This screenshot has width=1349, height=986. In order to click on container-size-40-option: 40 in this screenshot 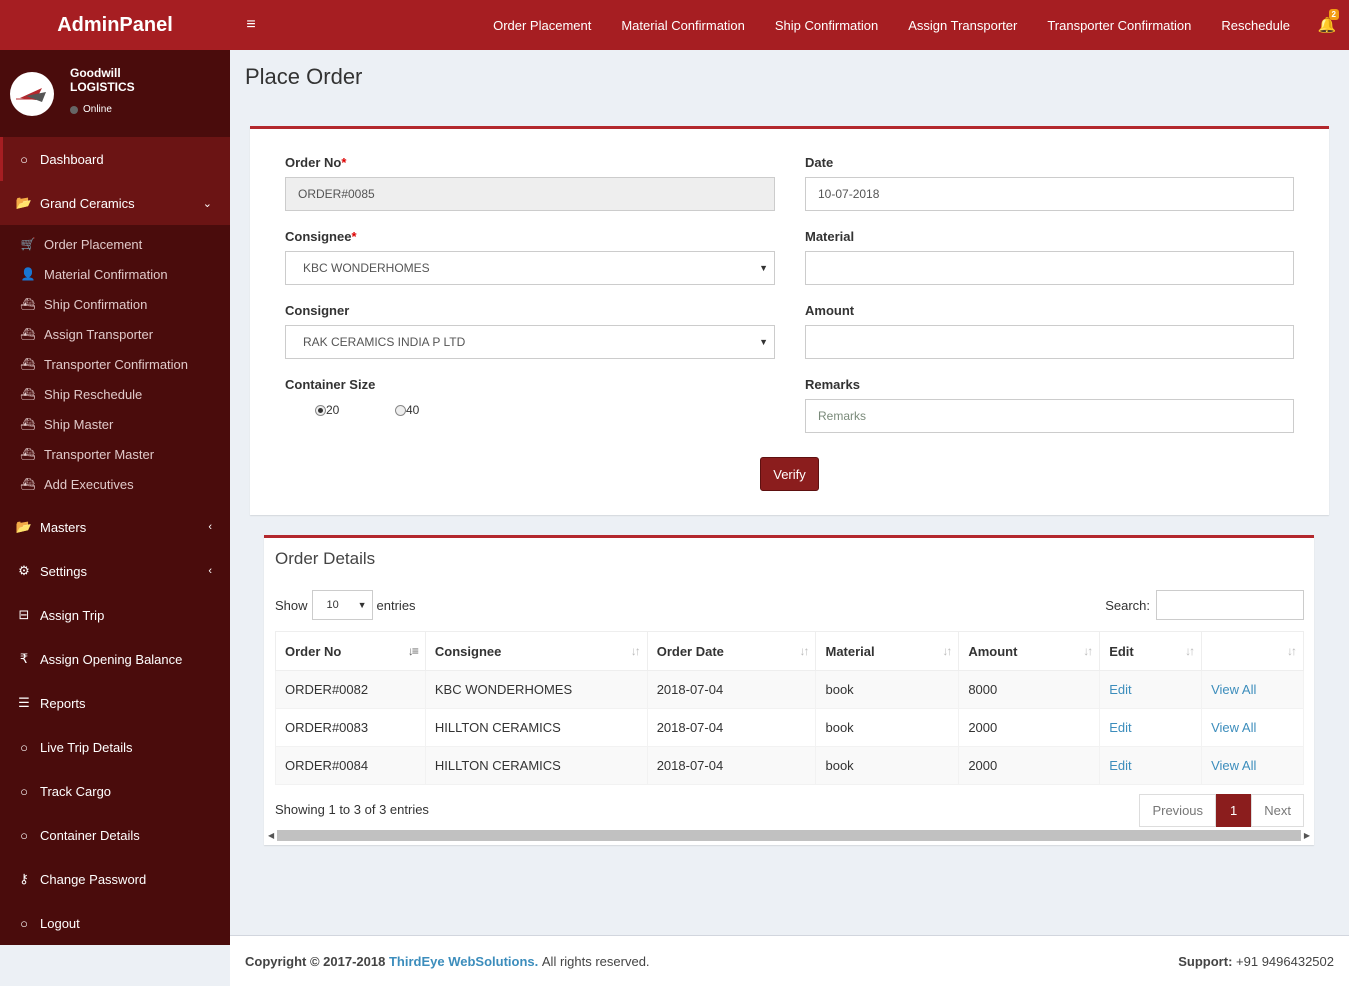, I will do `click(407, 410)`.